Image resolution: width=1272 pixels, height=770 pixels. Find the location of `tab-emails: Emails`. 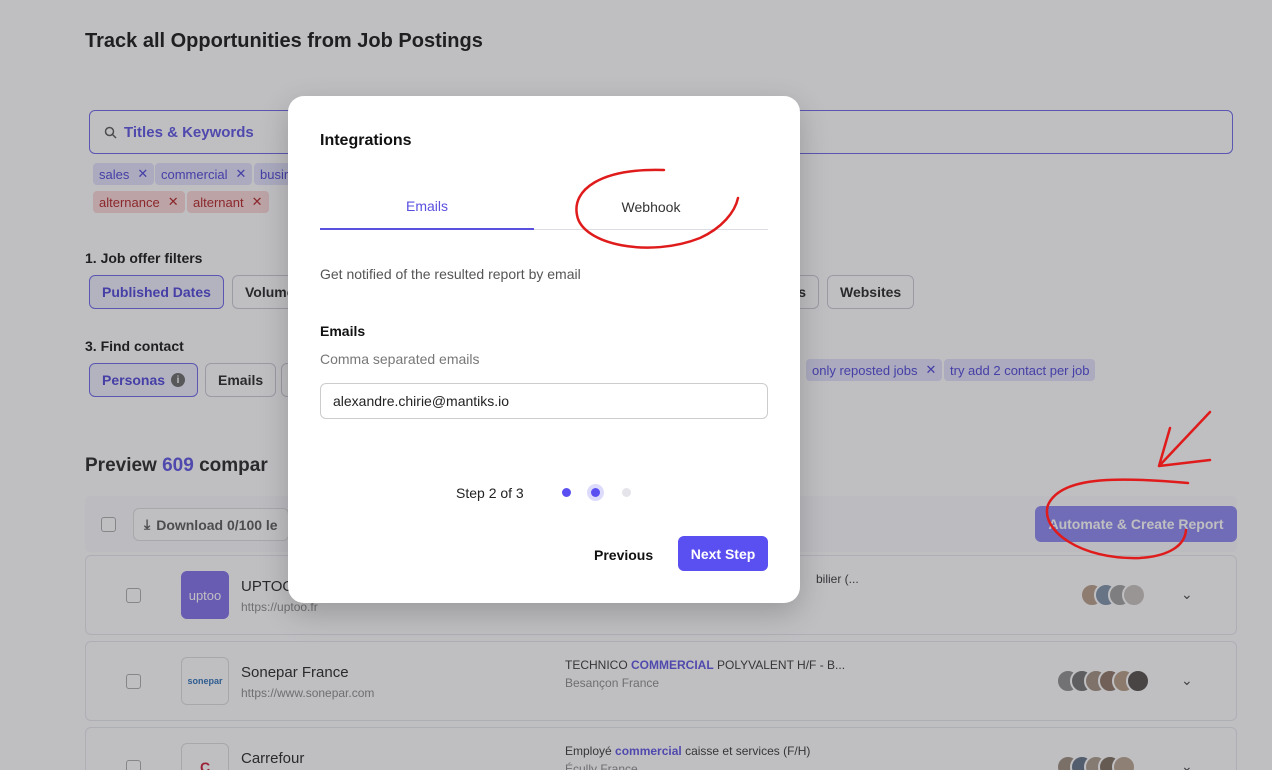

tab-emails: Emails is located at coordinates (427, 207).